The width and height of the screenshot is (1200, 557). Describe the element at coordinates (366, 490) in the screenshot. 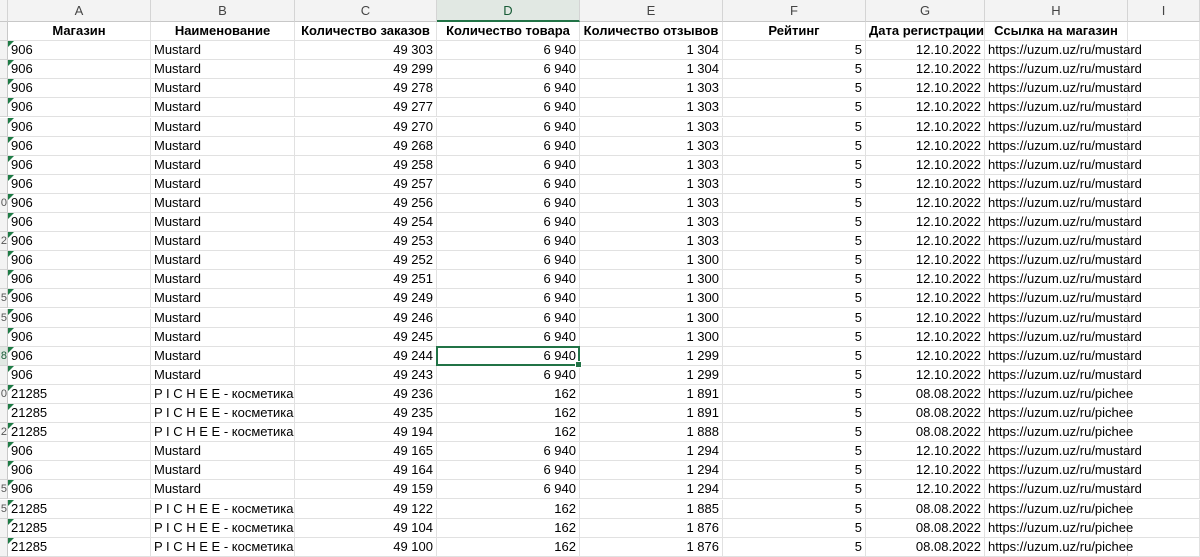

I see `orders-count-cell: 49 159` at that location.